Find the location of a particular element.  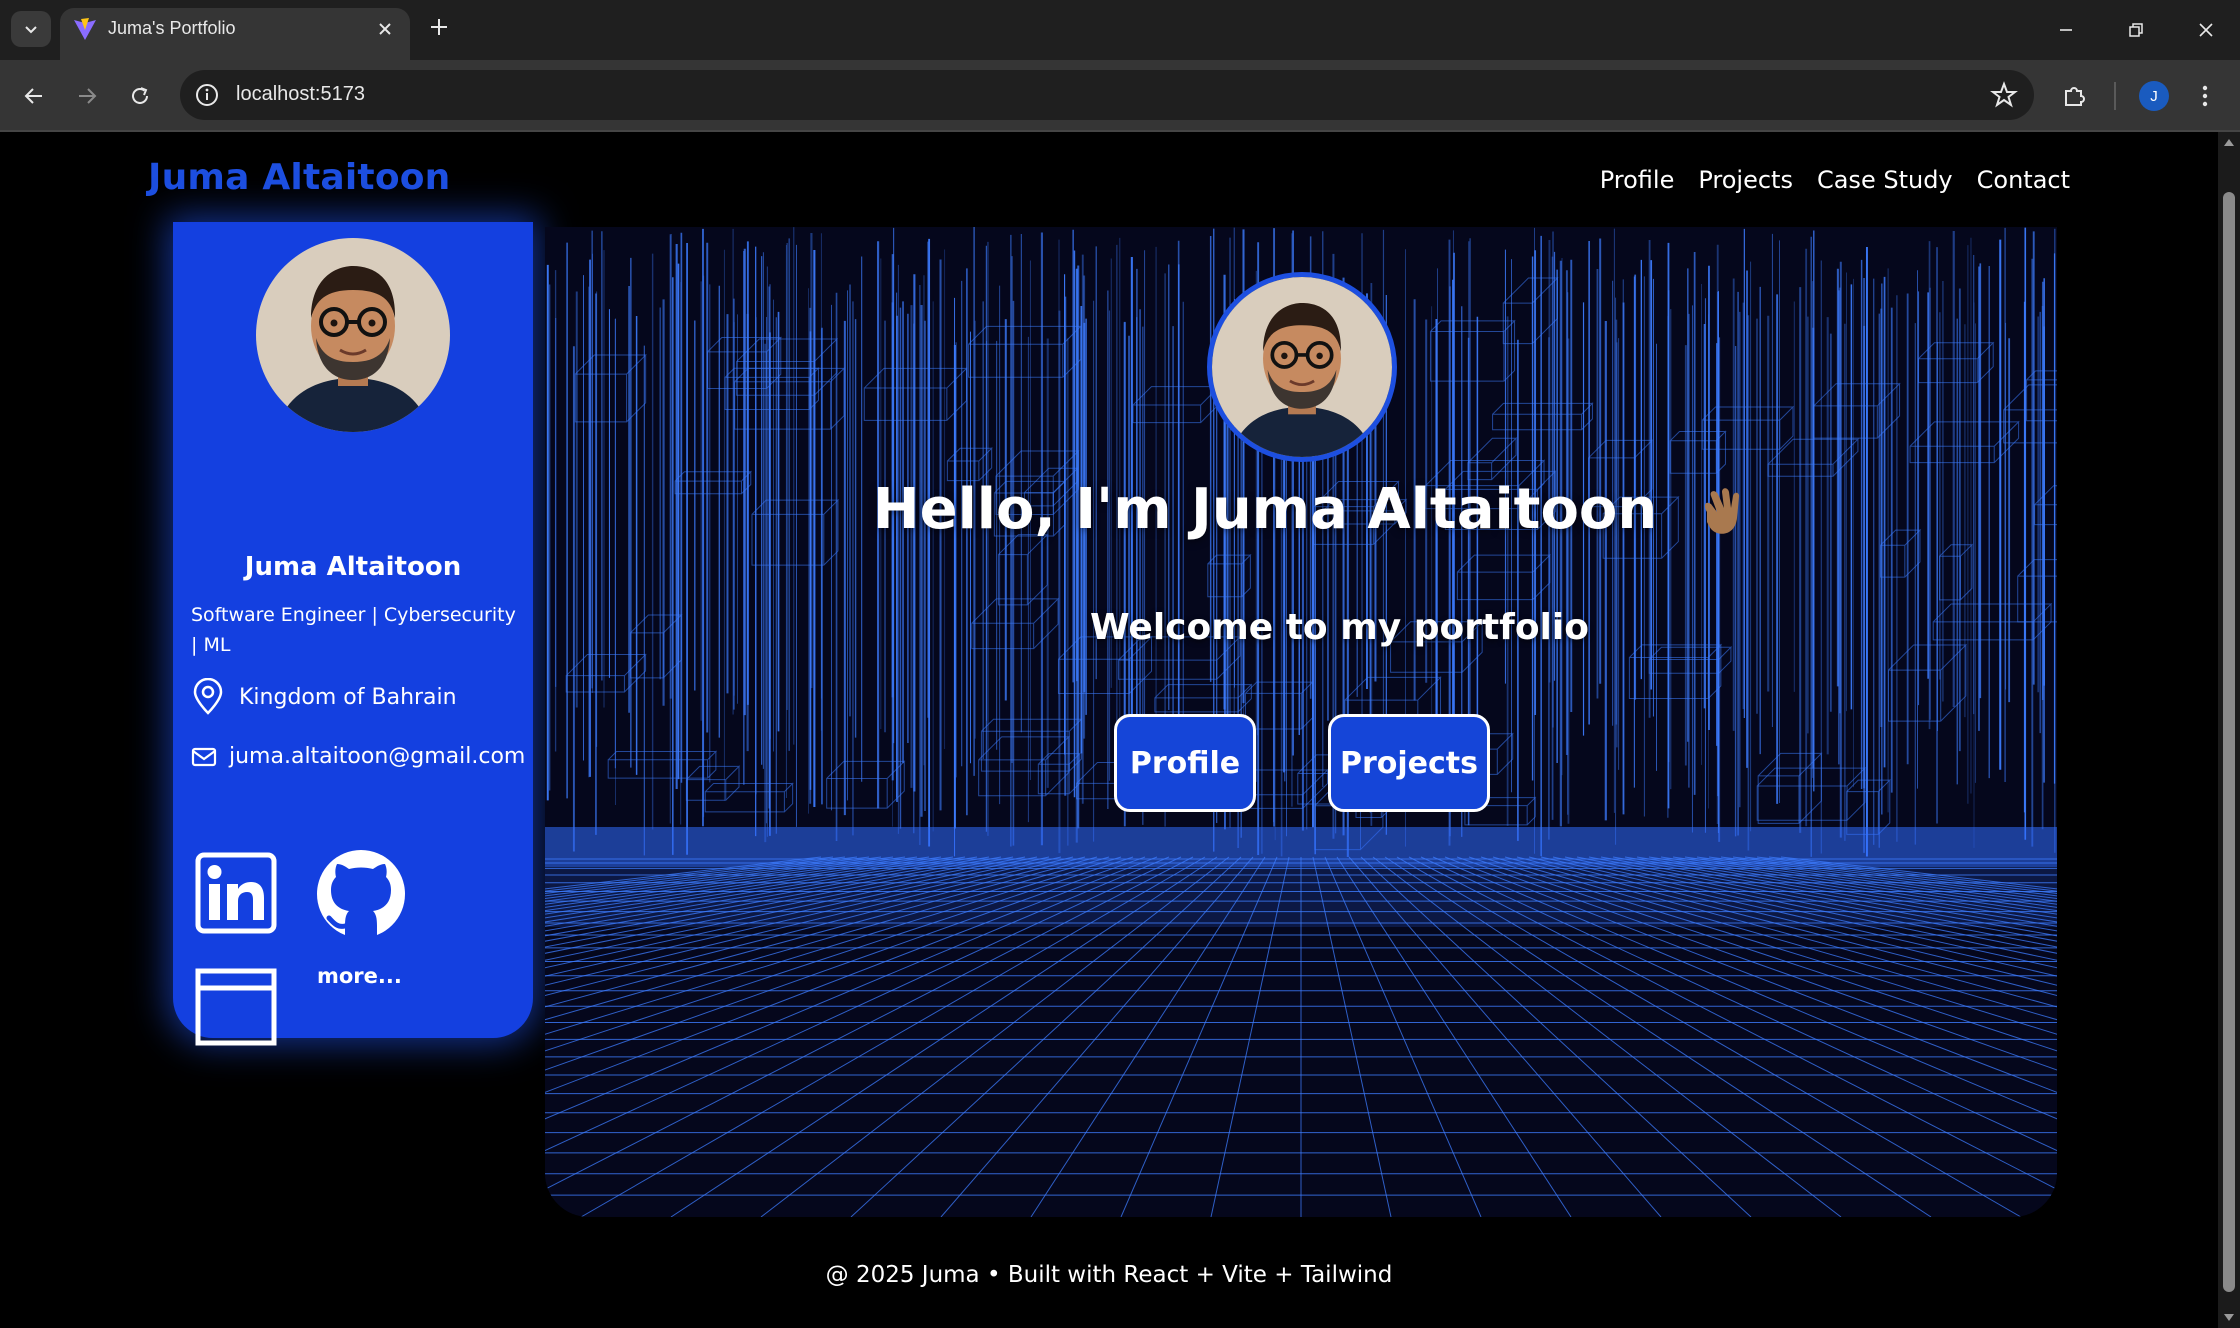

menu-button is located at coordinates (2205, 96).